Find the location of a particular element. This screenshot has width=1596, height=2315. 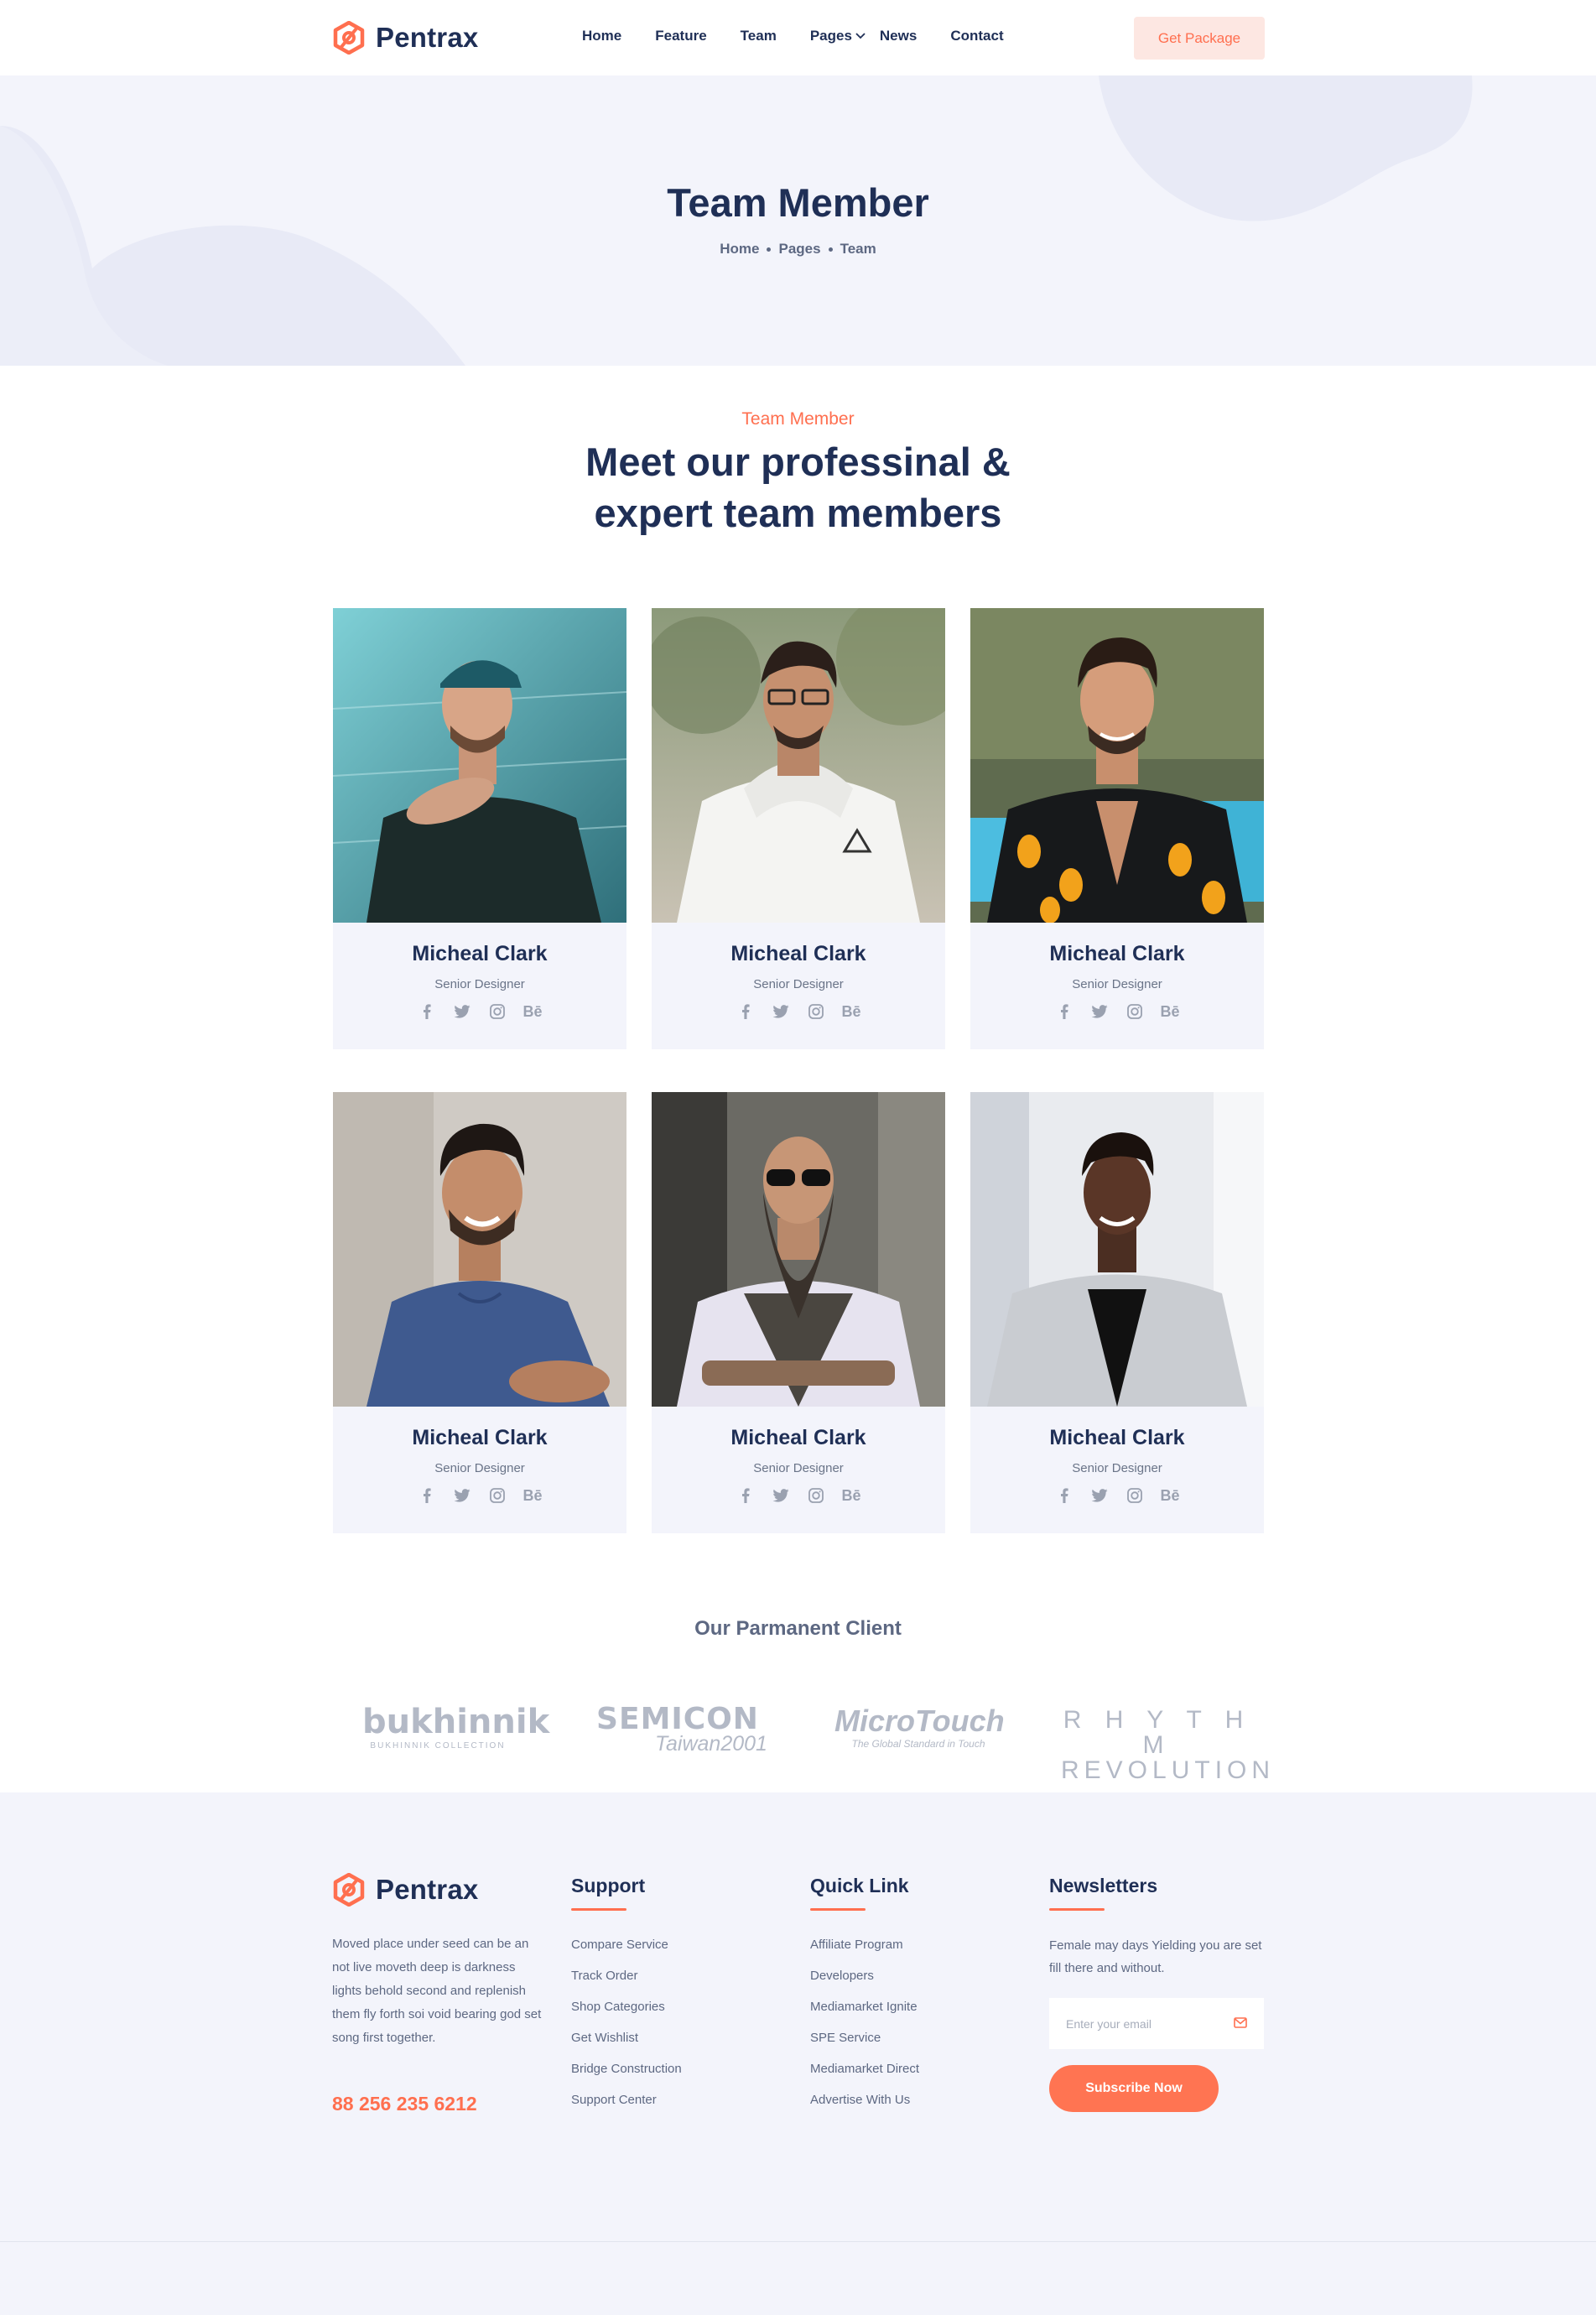

nav-home: Home is located at coordinates (601, 36).